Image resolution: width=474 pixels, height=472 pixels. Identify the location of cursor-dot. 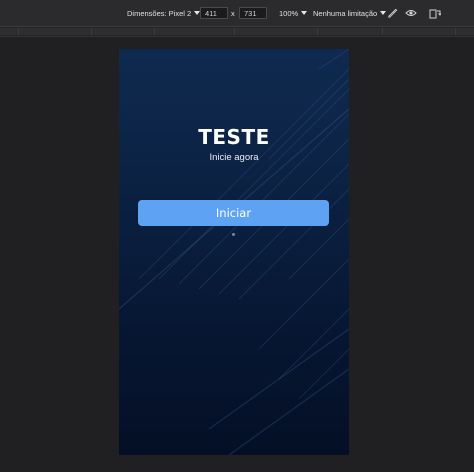
(233, 234).